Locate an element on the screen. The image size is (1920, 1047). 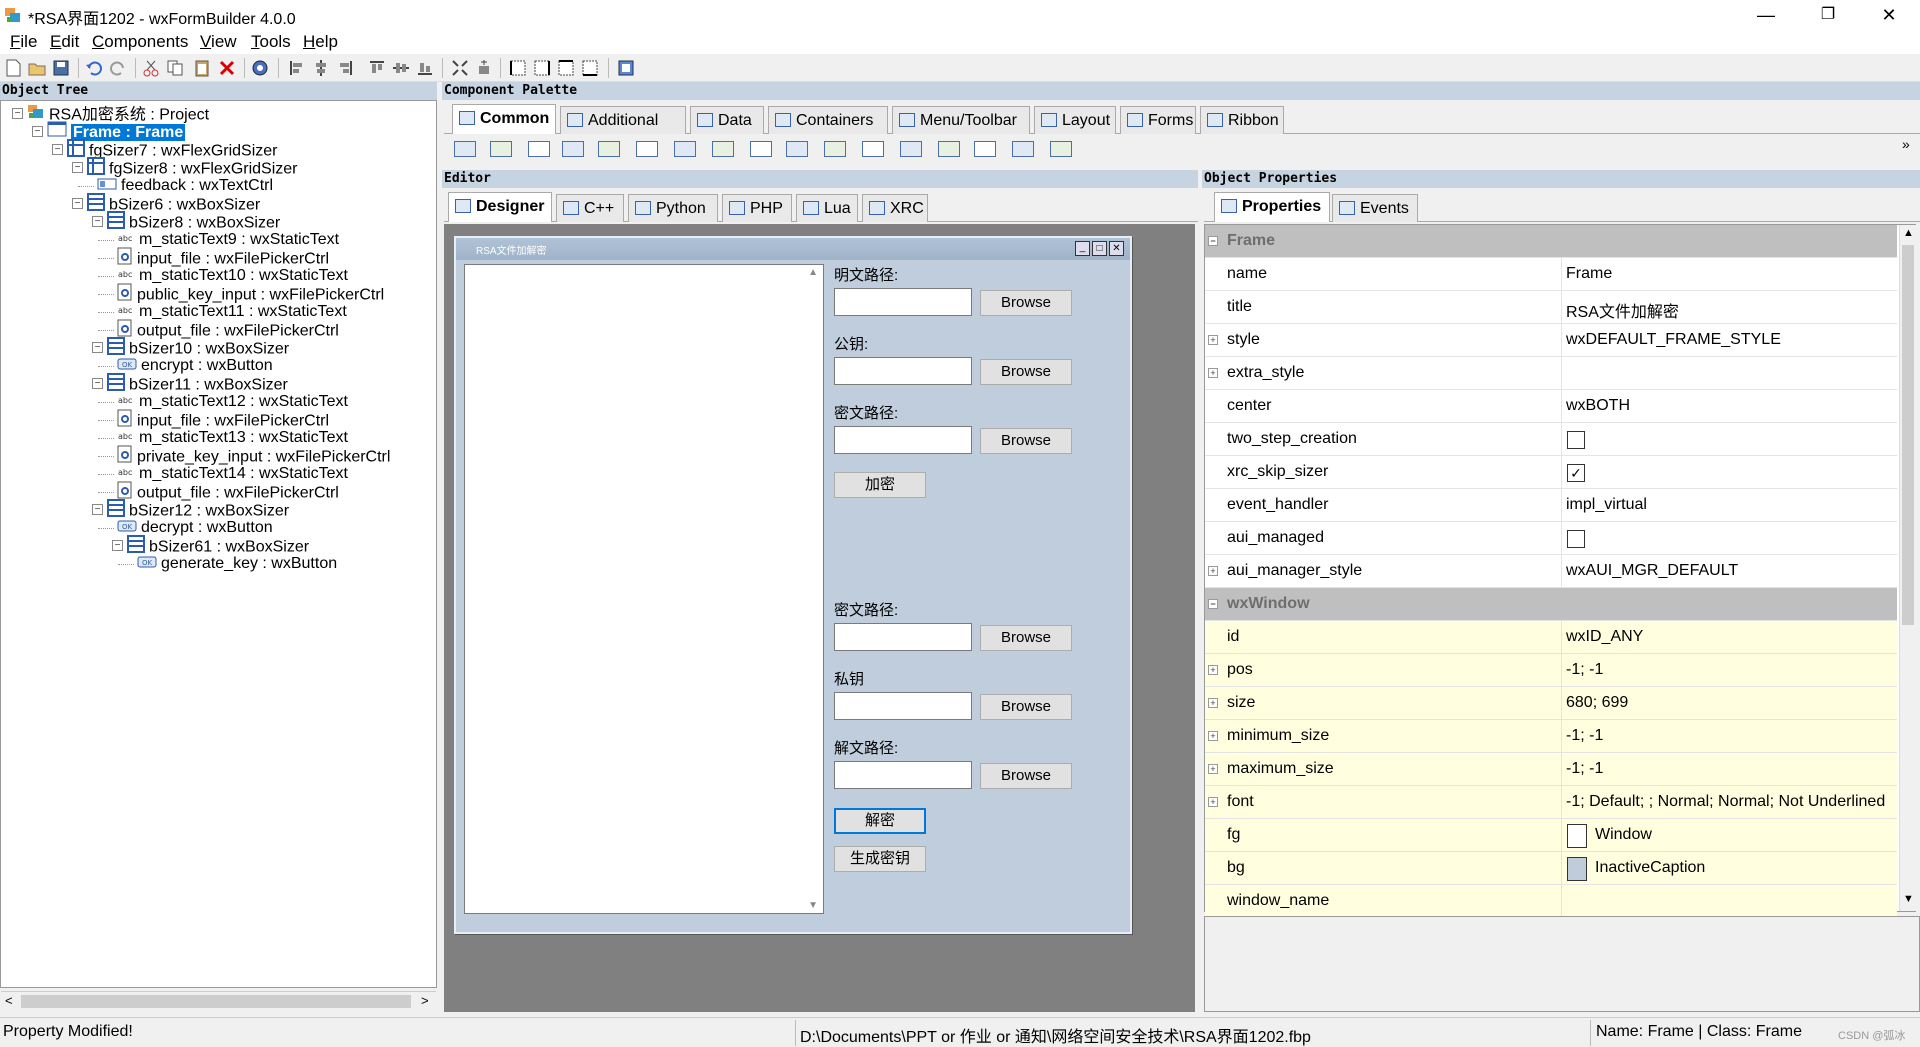
border-left-icon is located at coordinates (518, 68).